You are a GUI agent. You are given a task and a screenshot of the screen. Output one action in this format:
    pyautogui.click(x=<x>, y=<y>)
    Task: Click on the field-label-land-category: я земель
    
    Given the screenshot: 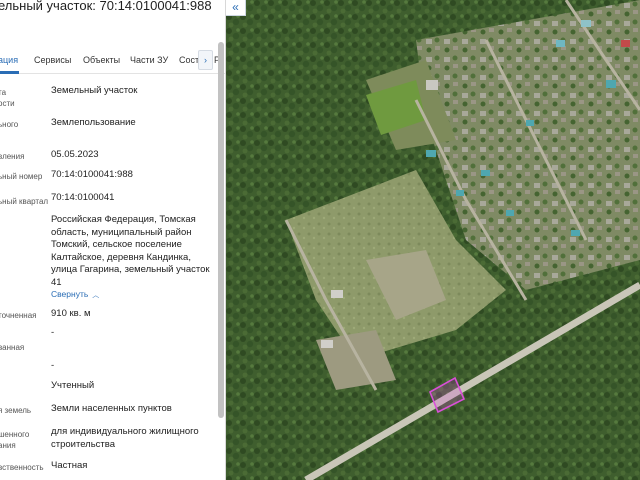 What is the action you would take?
    pyautogui.click(x=16, y=410)
    